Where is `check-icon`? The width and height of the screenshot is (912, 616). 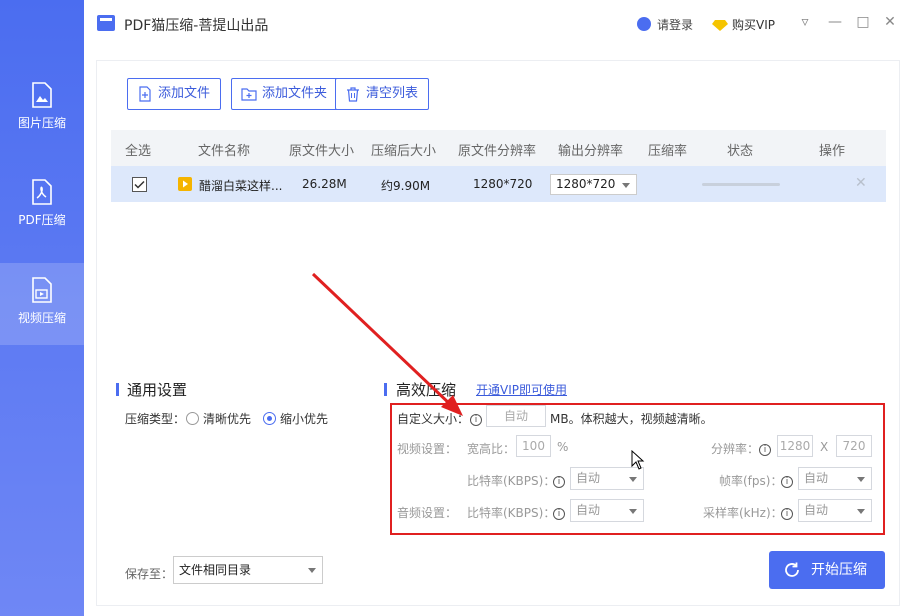
check-icon is located at coordinates (139, 184).